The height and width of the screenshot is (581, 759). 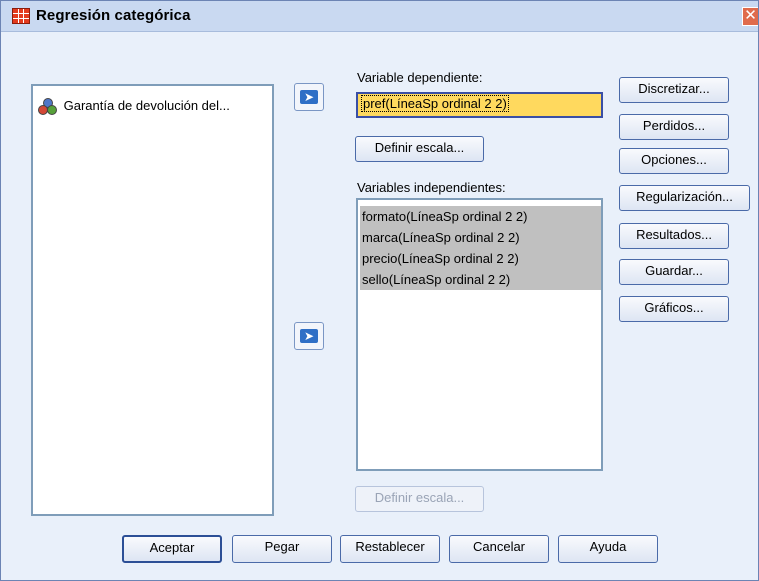 I want to click on cancel-button: Cancelar, so click(x=499, y=549).